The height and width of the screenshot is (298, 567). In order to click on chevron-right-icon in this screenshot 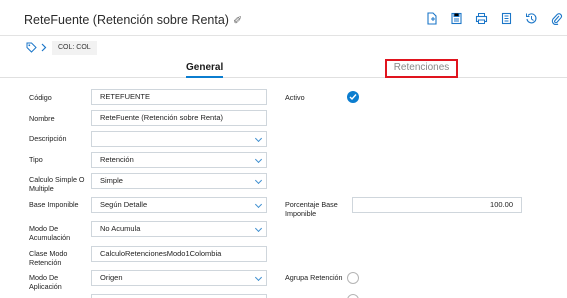, I will do `click(44, 47)`.